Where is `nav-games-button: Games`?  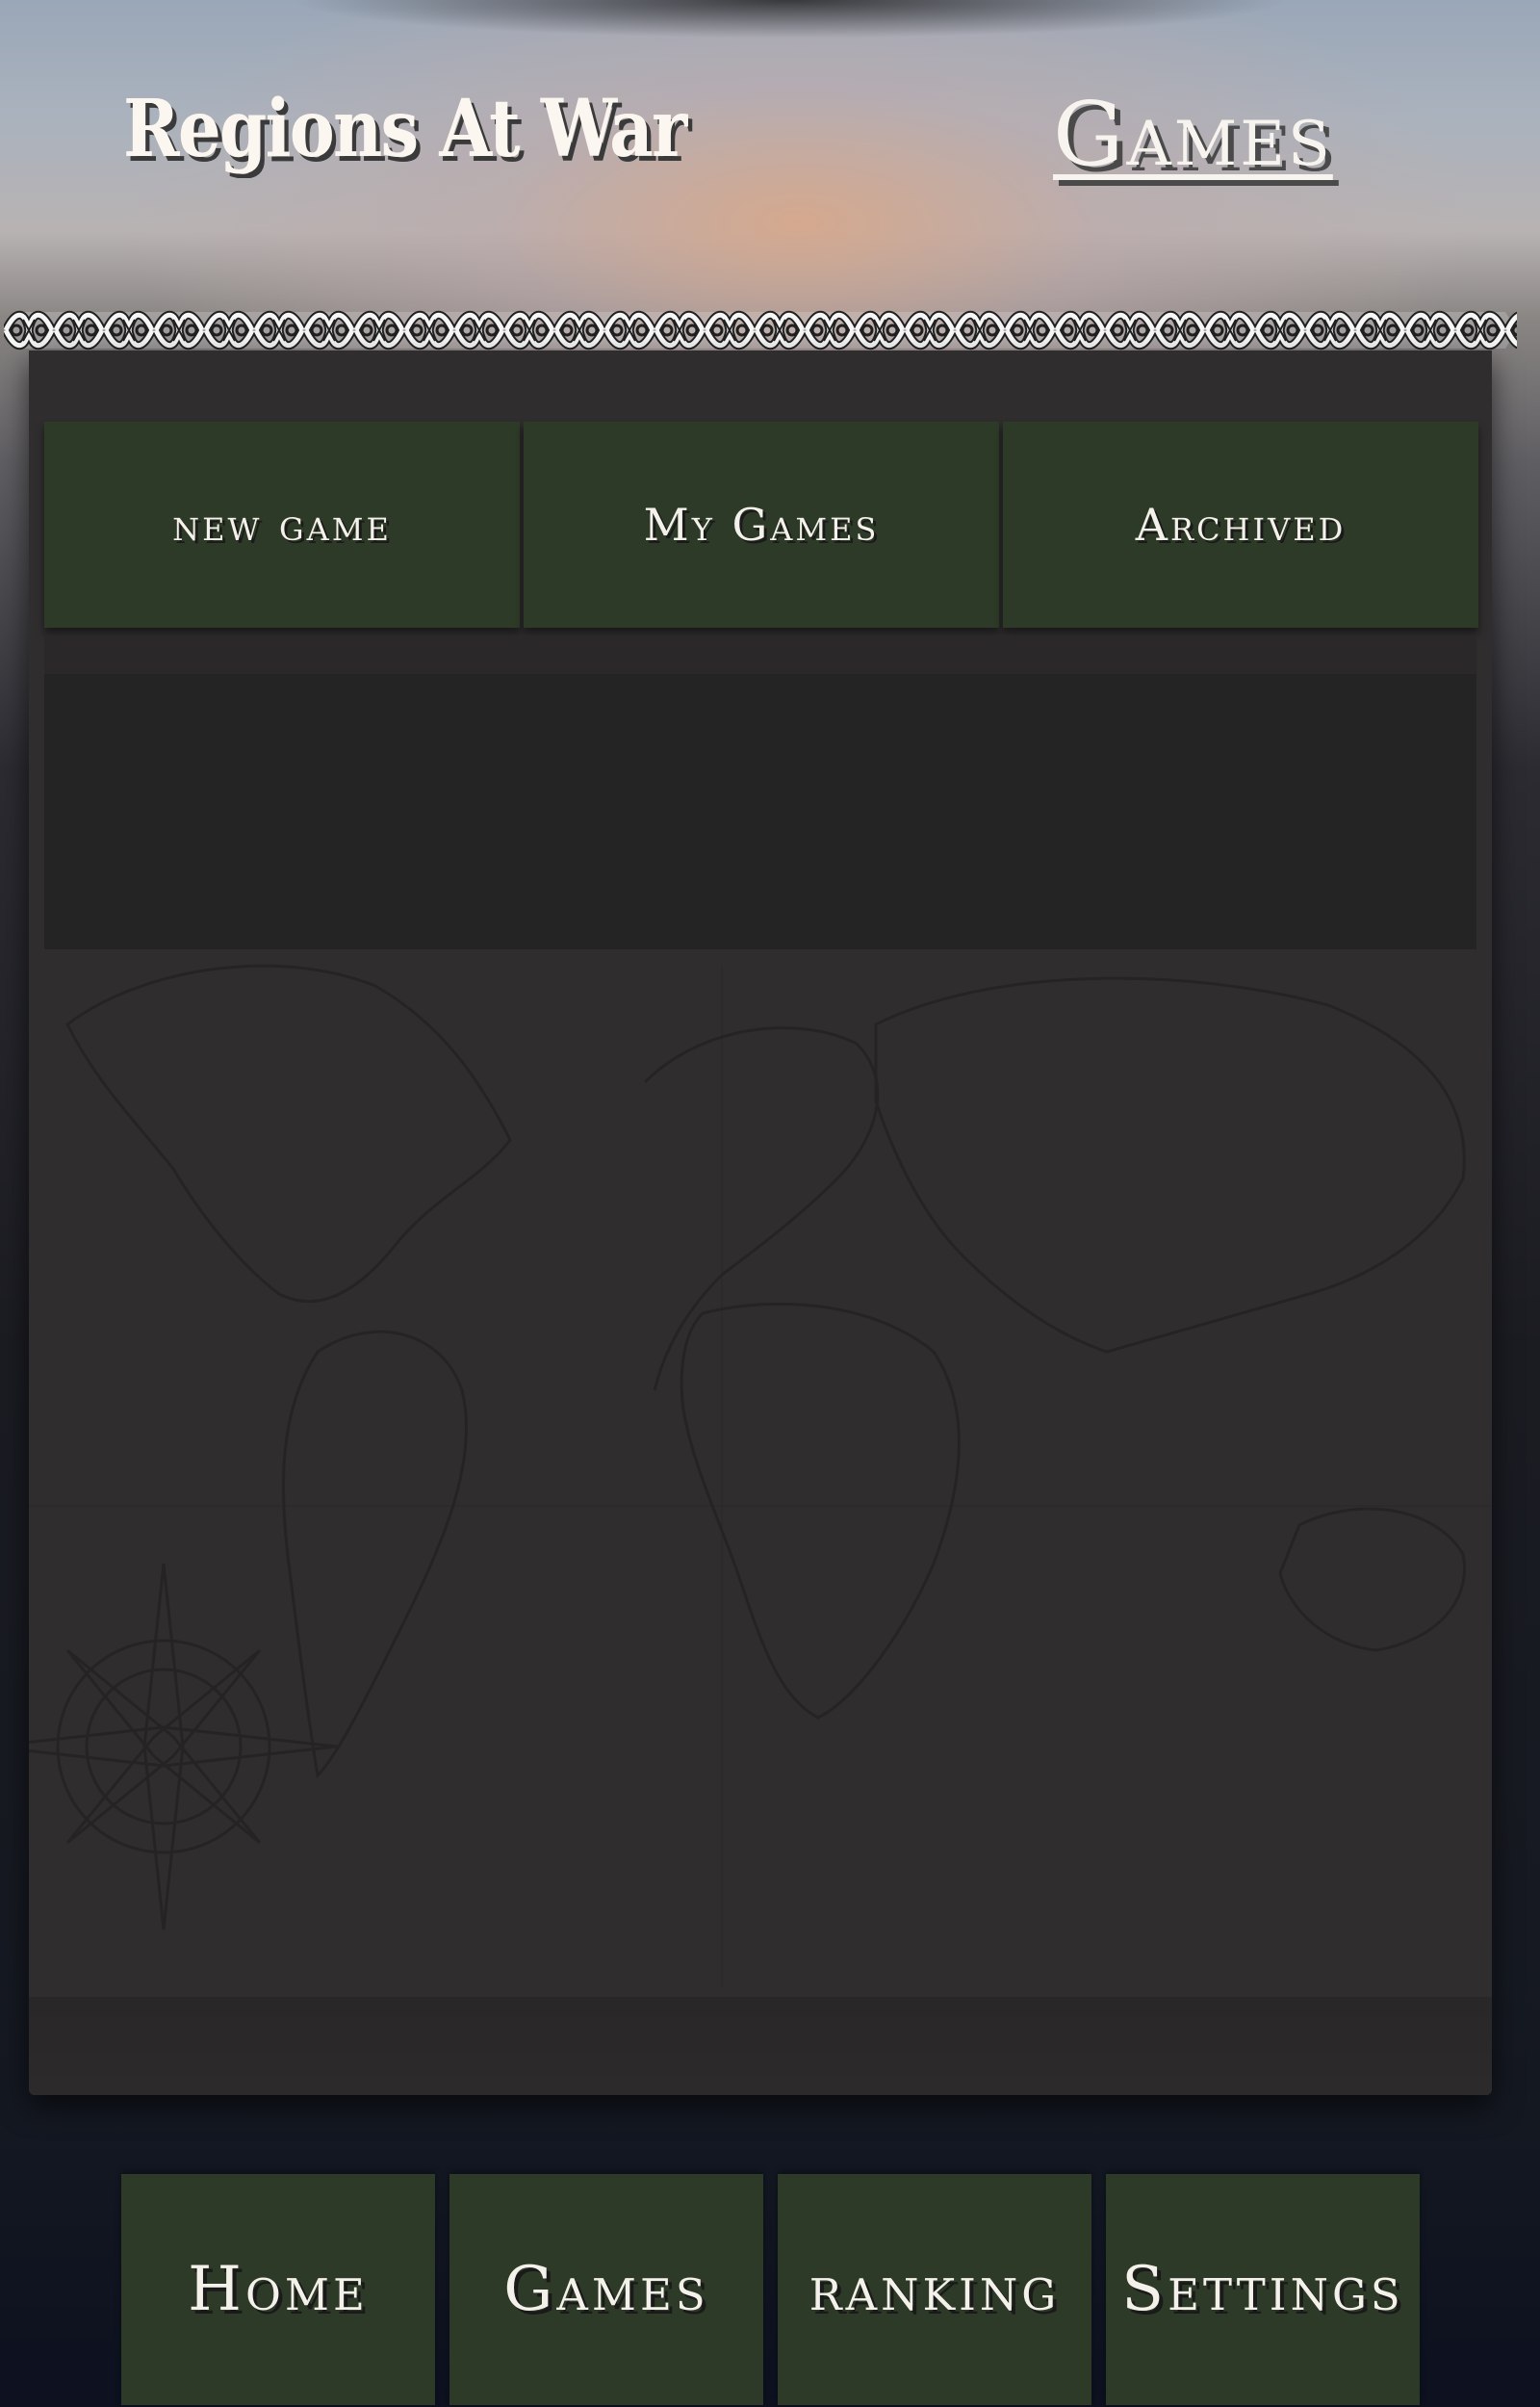
nav-games-button: Games is located at coordinates (606, 2289).